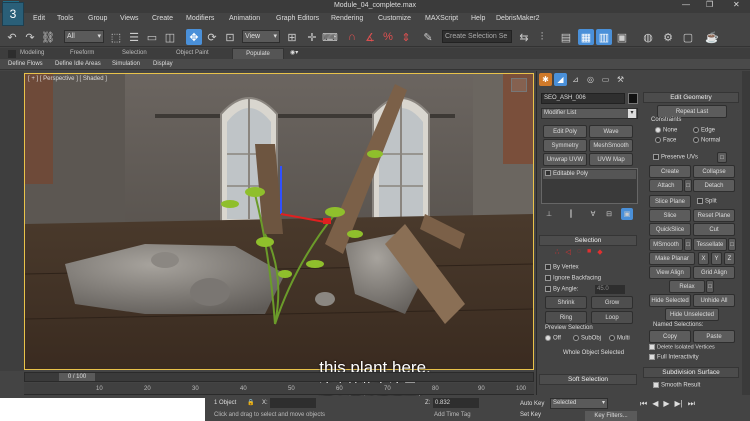 The image size is (750, 421). I want to click on tab-modeling: Modeling, so click(32, 53).